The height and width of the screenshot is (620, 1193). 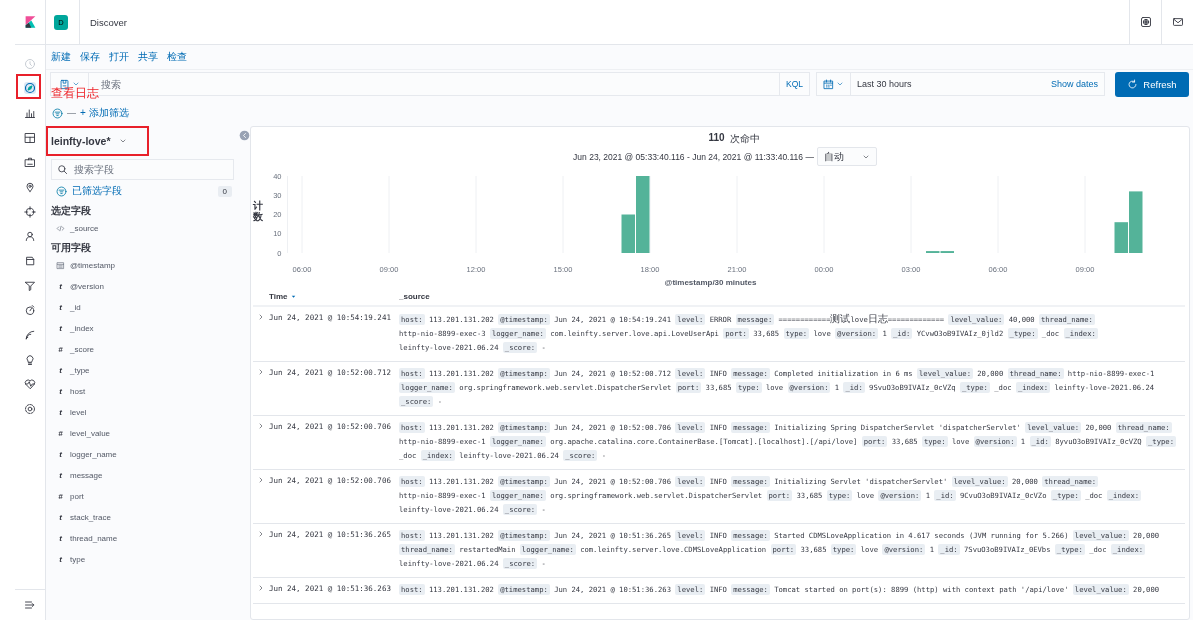 What do you see at coordinates (1077, 84) in the screenshot?
I see `show-dates-link: Show dates` at bounding box center [1077, 84].